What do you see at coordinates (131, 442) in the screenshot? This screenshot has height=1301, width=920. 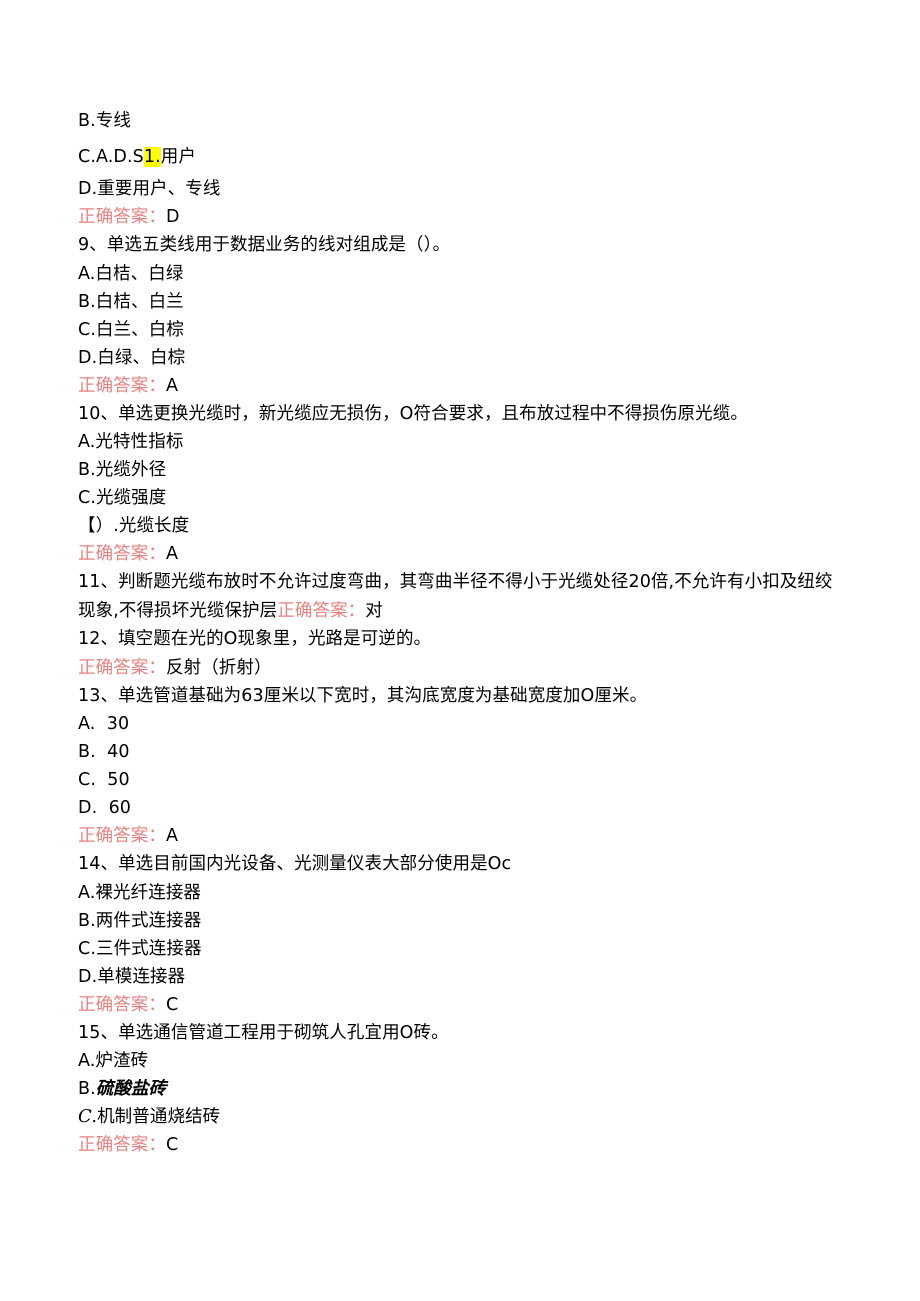 I see `option-item: A.光特性指标` at bounding box center [131, 442].